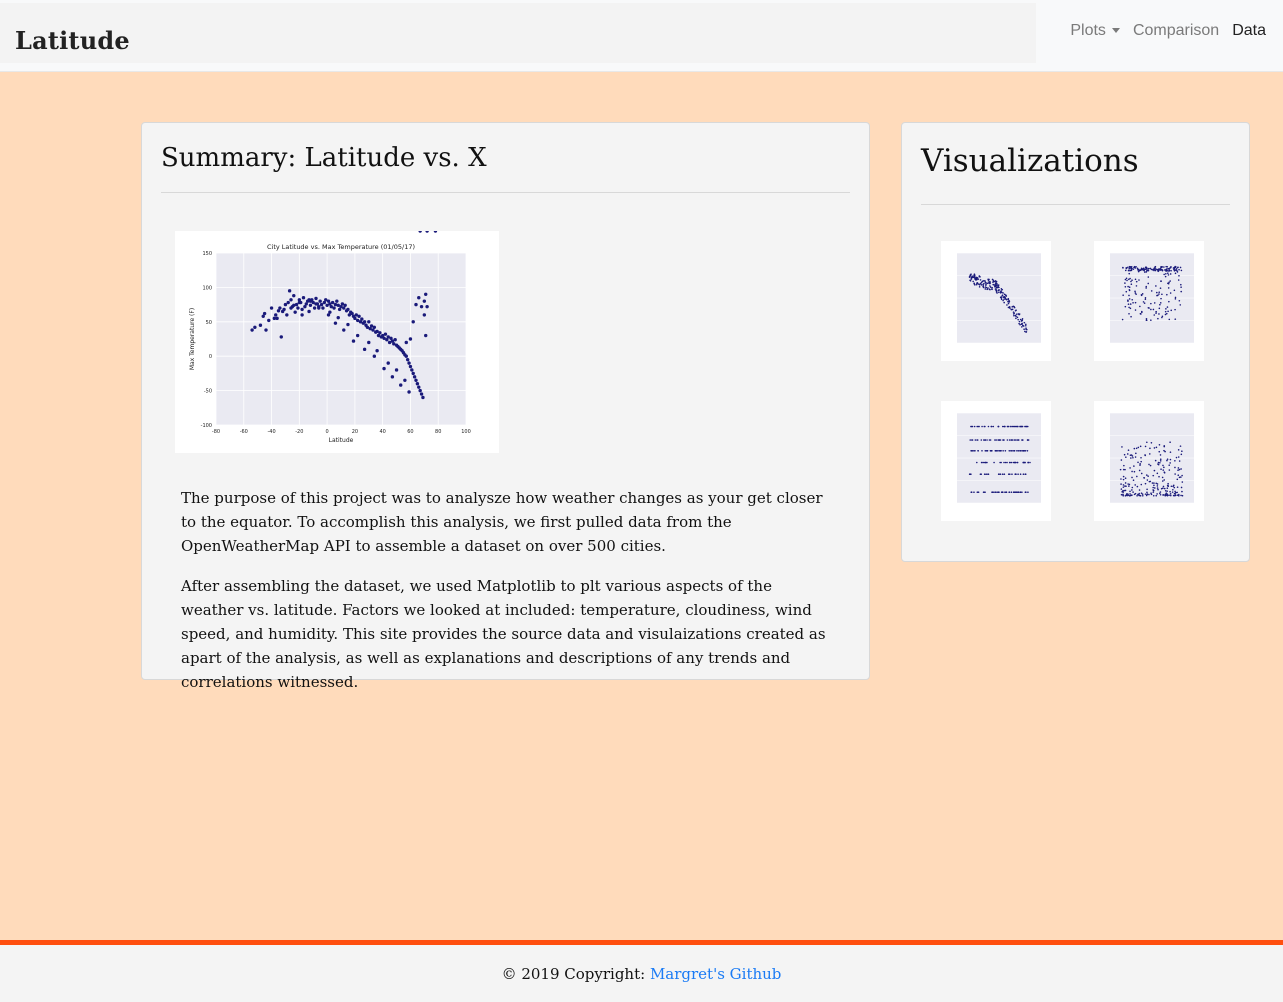 The width and height of the screenshot is (1283, 1002). What do you see at coordinates (1152, 298) in the screenshot?
I see `thumbnail-chart` at bounding box center [1152, 298].